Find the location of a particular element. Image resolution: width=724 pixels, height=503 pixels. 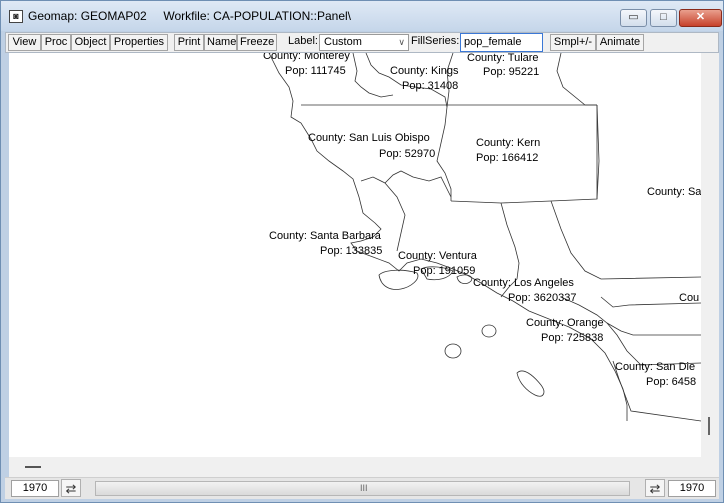

population-label: Pop: 166412 is located at coordinates (507, 158).